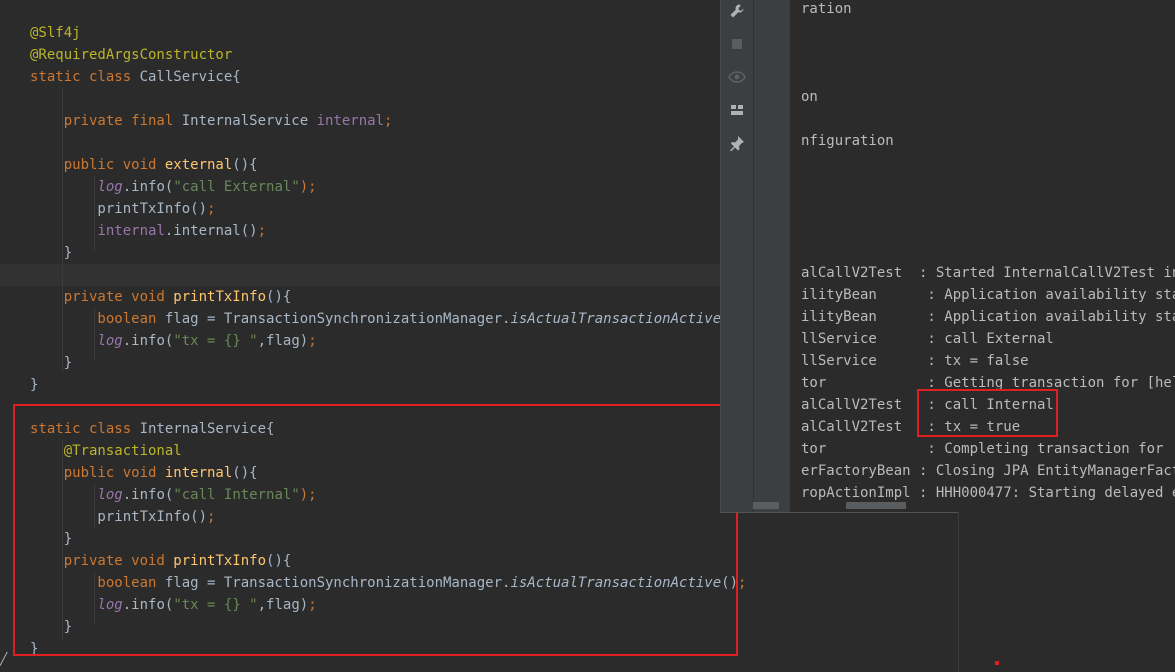 The width and height of the screenshot is (1175, 672). I want to click on layout-icon, so click(737, 110).